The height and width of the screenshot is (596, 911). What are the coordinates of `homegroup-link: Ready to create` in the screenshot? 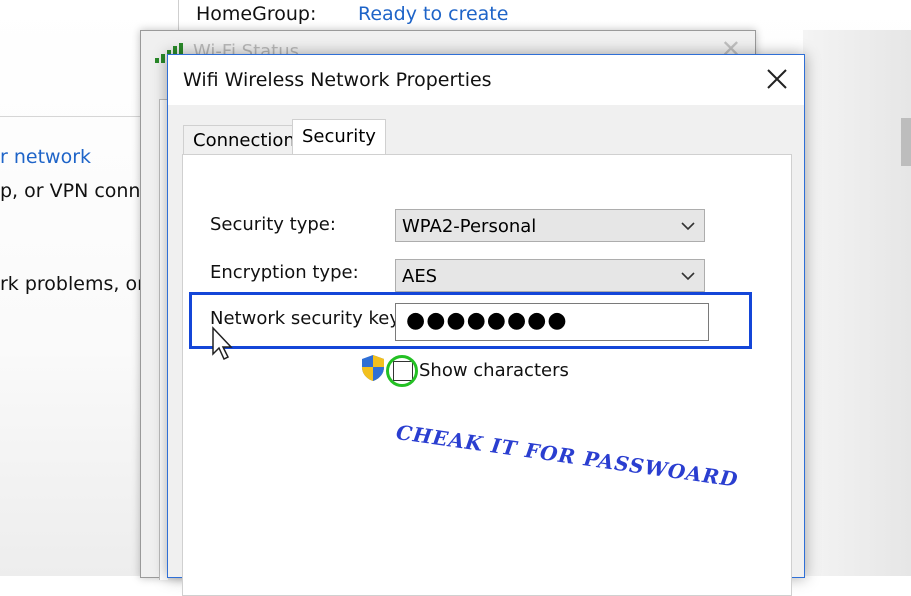 It's located at (433, 14).